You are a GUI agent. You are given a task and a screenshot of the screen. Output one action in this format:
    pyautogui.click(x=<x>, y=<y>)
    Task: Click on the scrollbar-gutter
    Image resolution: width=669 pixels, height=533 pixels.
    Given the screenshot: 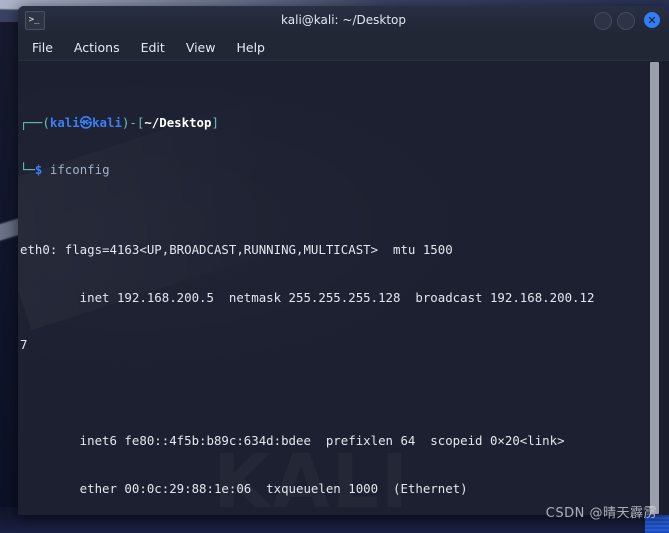 What is the action you would take?
    pyautogui.click(x=664, y=288)
    